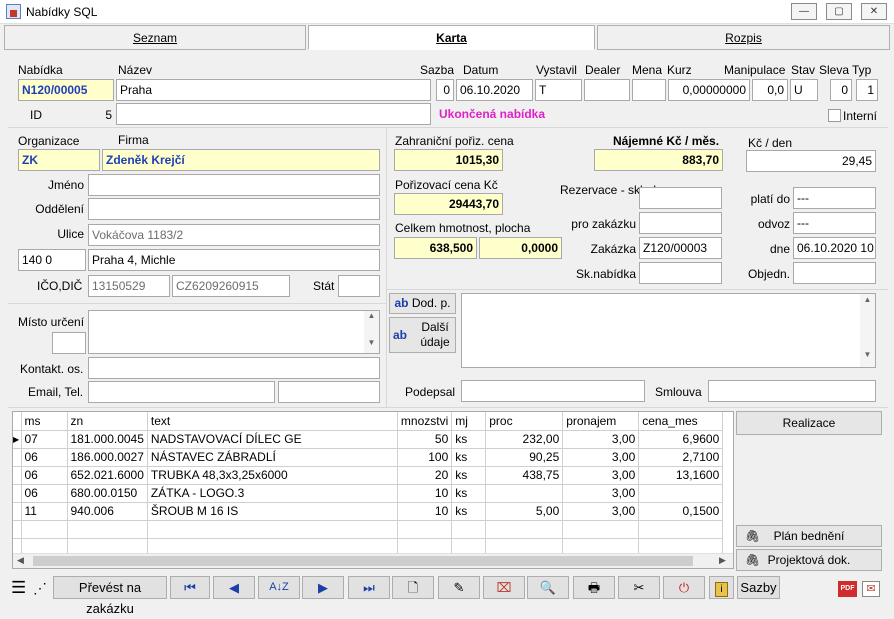  What do you see at coordinates (234, 587) in the screenshot?
I see `prev-record-icon: ◀` at bounding box center [234, 587].